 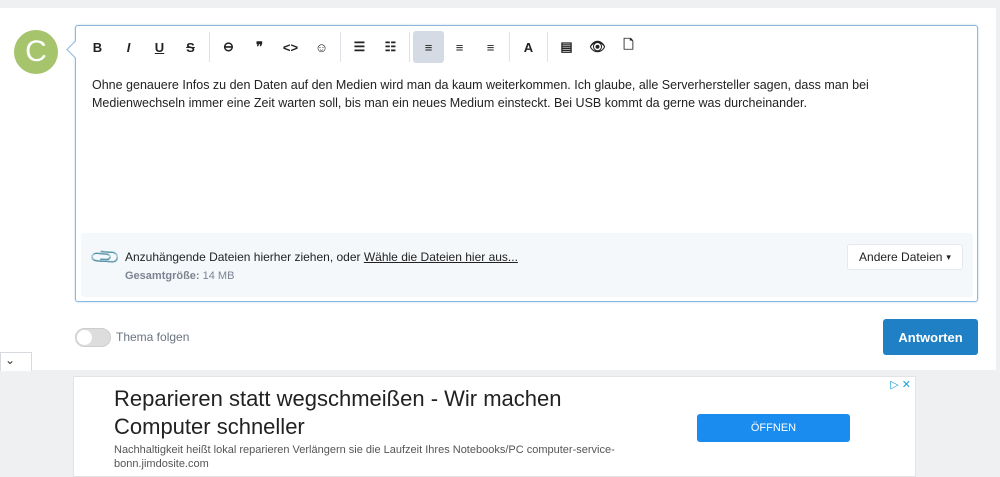 I want to click on quote-button: ❞, so click(x=259, y=47).